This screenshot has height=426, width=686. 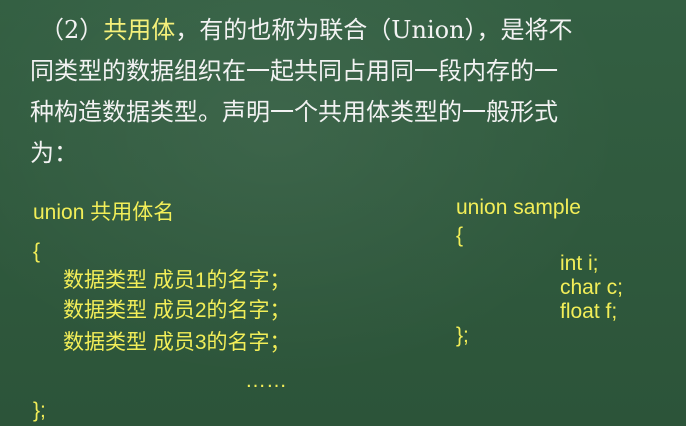 What do you see at coordinates (54, 153) in the screenshot?
I see `paragraph-line-4: 为：` at bounding box center [54, 153].